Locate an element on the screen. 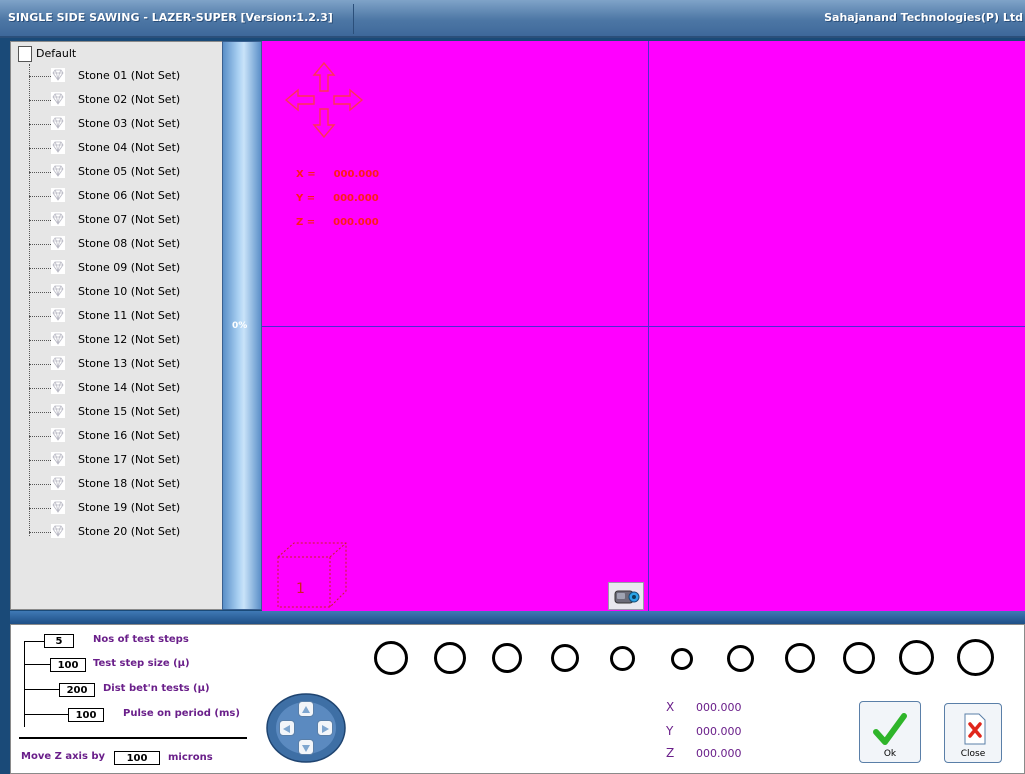  move-z-suffix: microns is located at coordinates (190, 757).